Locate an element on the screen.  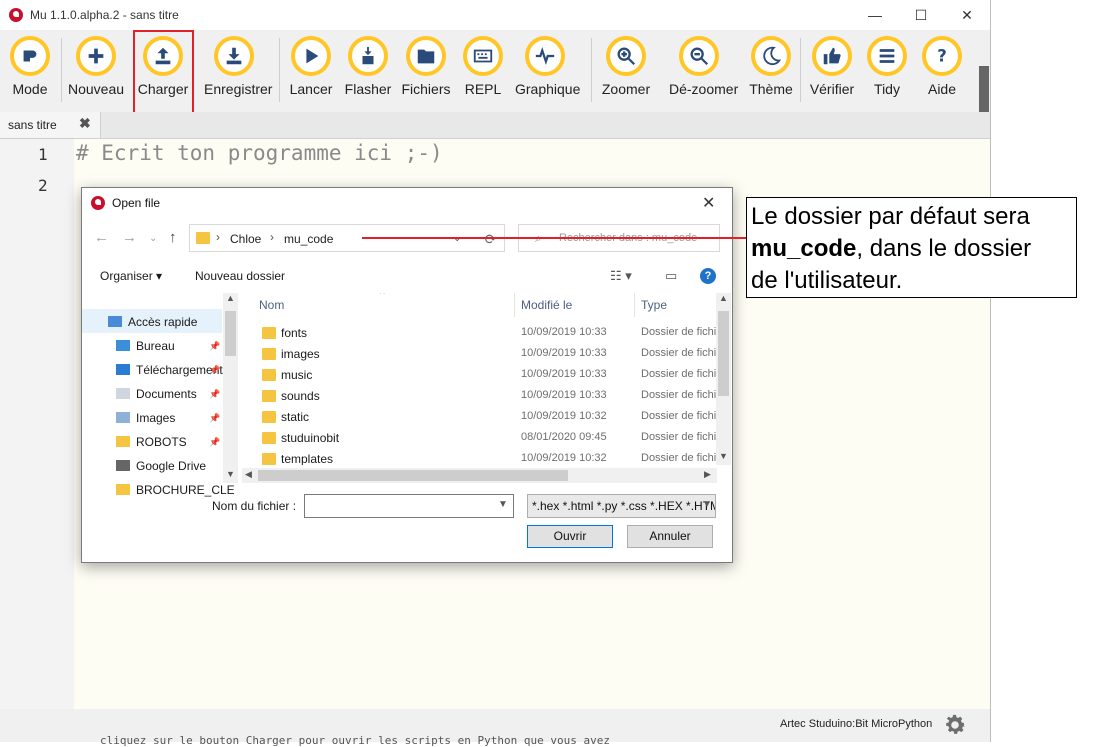
toolbar-button-flasher: Flasher is located at coordinates (368, 66).